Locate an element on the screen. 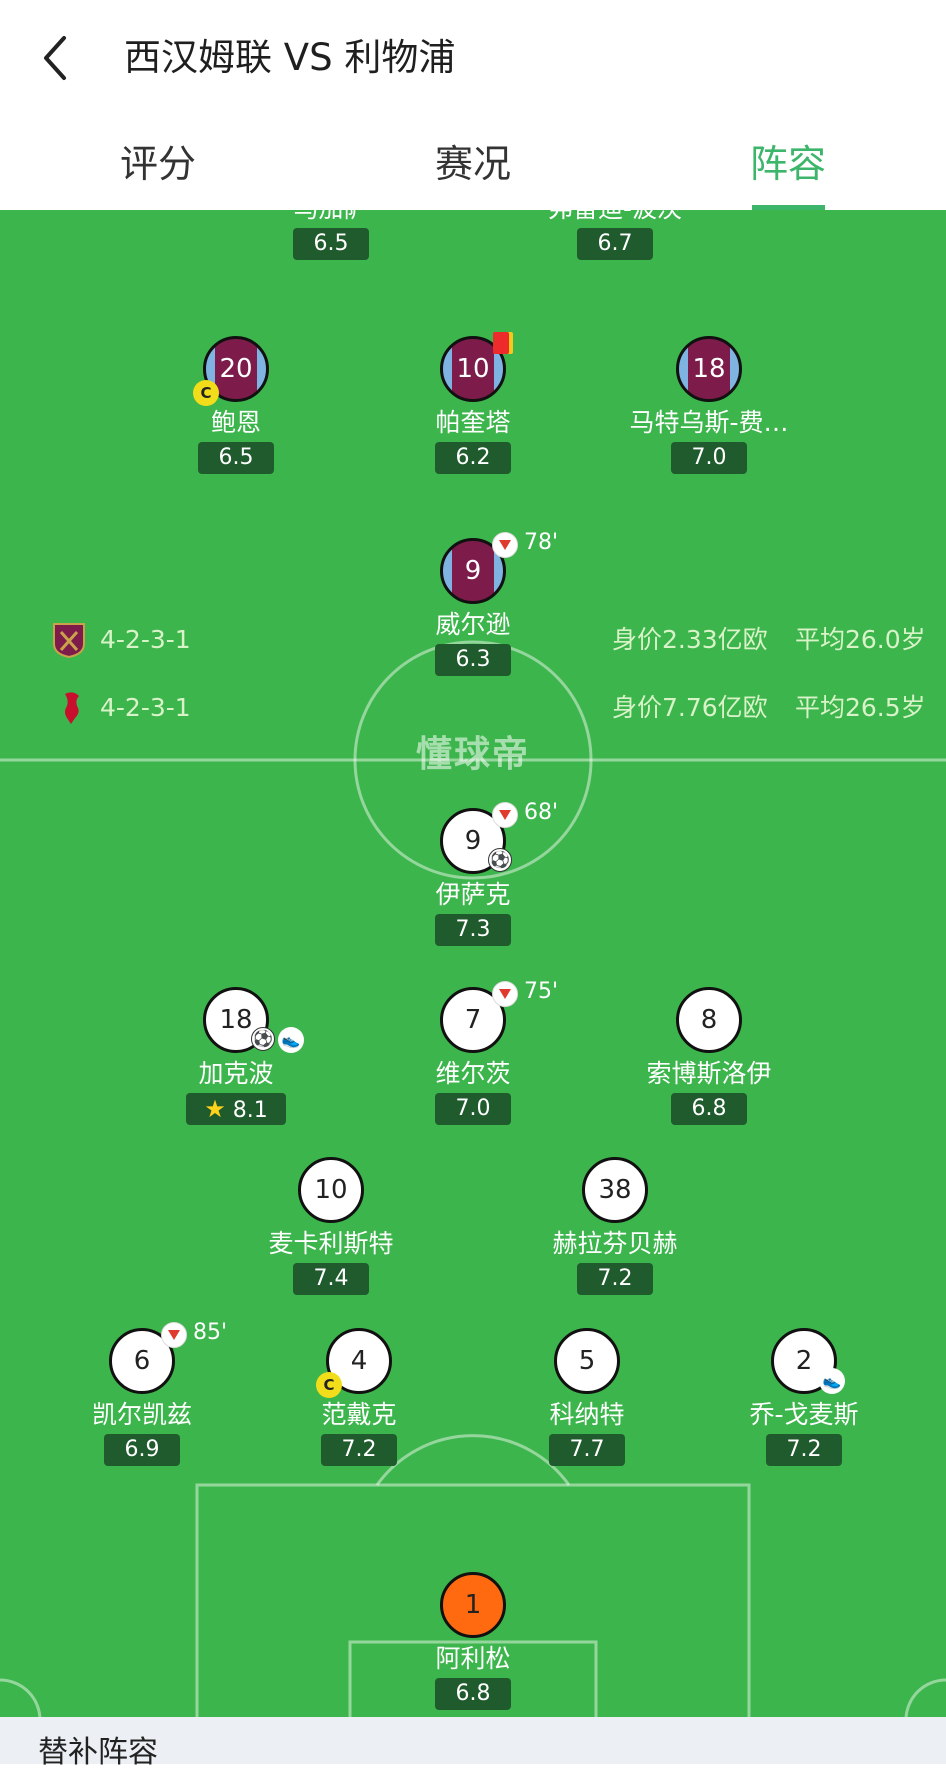 This screenshot has height=1771, width=946. player-rating: 7.4 is located at coordinates (331, 1279).